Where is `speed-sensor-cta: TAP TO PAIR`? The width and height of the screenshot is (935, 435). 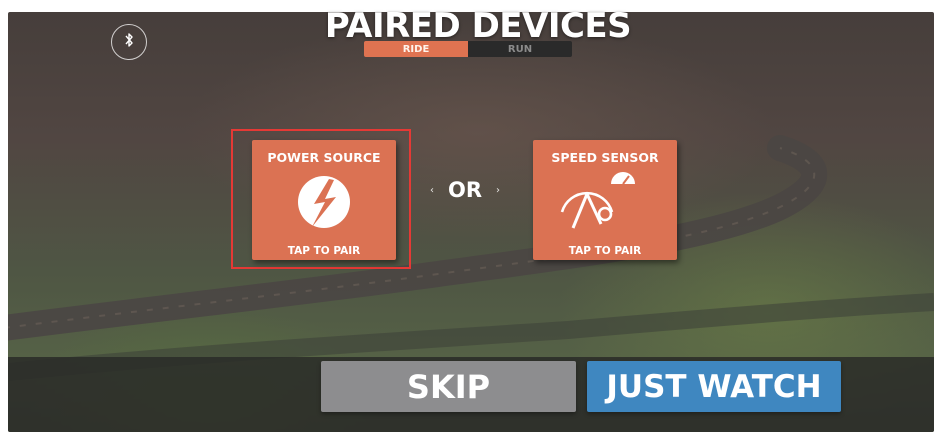
speed-sensor-cta: TAP TO PAIR is located at coordinates (605, 251).